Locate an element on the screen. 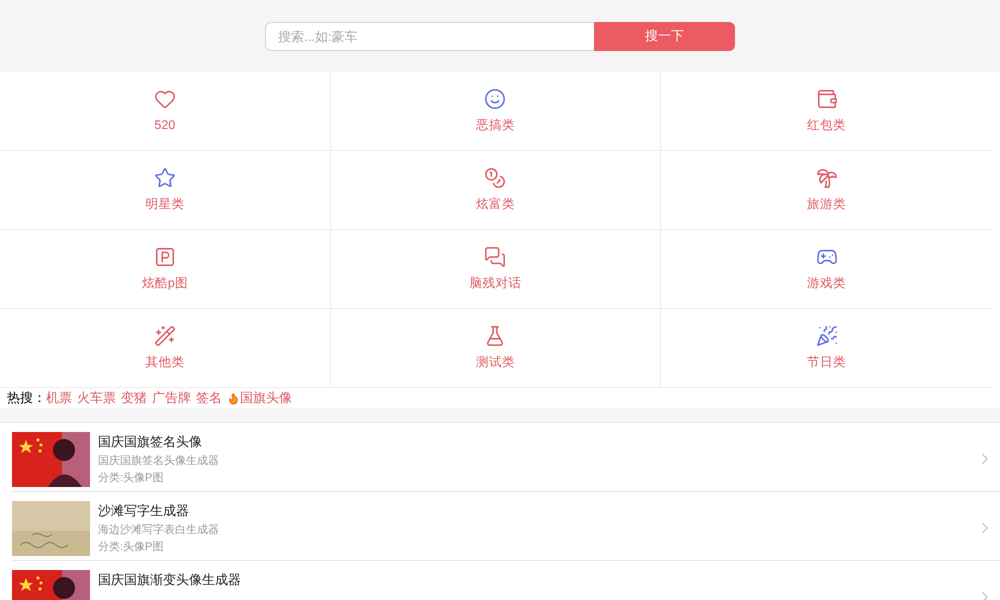 Image resolution: width=1000 pixels, height=600 pixels. item-description: 海边沙滩写字表白生成器 is located at coordinates (159, 530).